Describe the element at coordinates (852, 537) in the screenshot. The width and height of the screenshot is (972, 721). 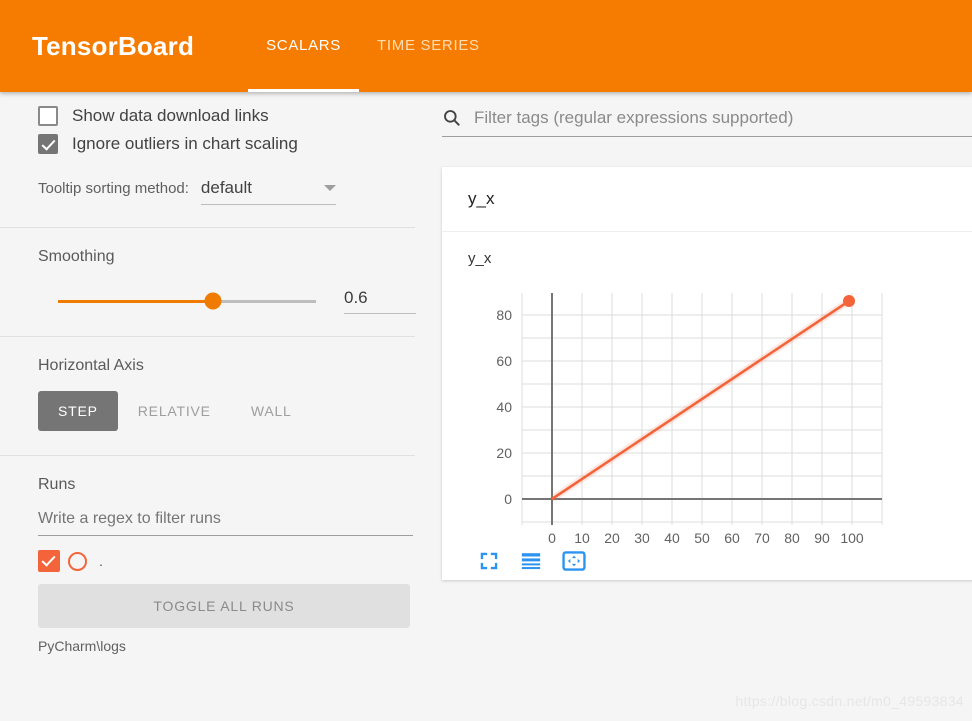
I see `svg-text: 100` at that location.